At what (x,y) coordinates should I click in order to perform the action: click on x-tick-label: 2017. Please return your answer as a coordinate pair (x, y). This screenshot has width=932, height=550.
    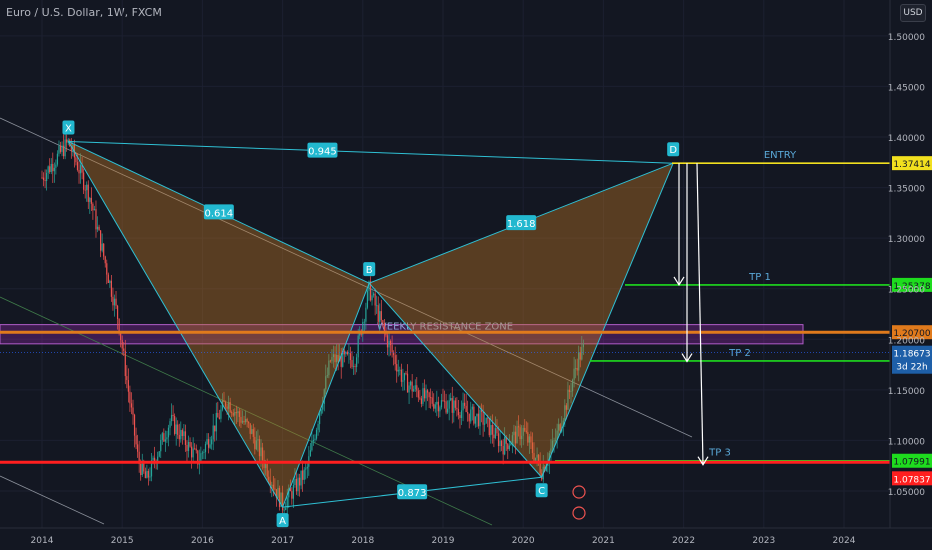
    Looking at the image, I should click on (282, 541).